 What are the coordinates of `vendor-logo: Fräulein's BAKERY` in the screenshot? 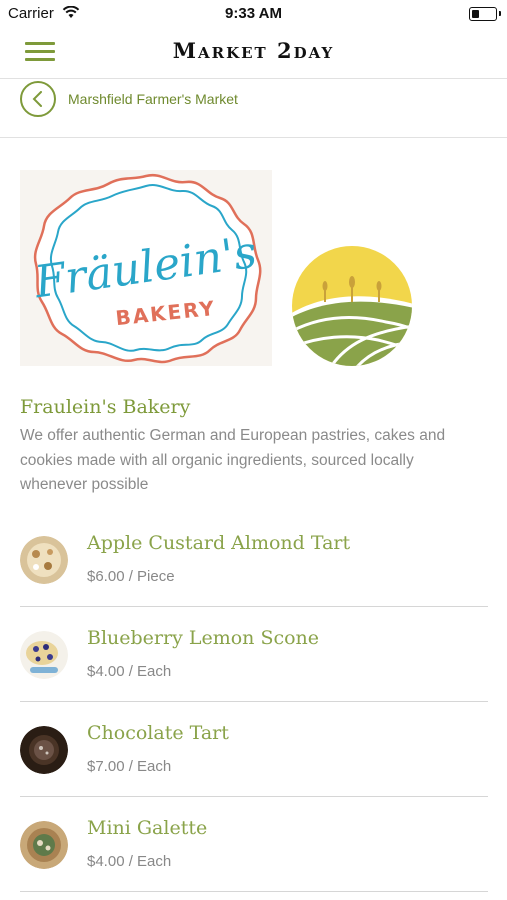 It's located at (146, 268).